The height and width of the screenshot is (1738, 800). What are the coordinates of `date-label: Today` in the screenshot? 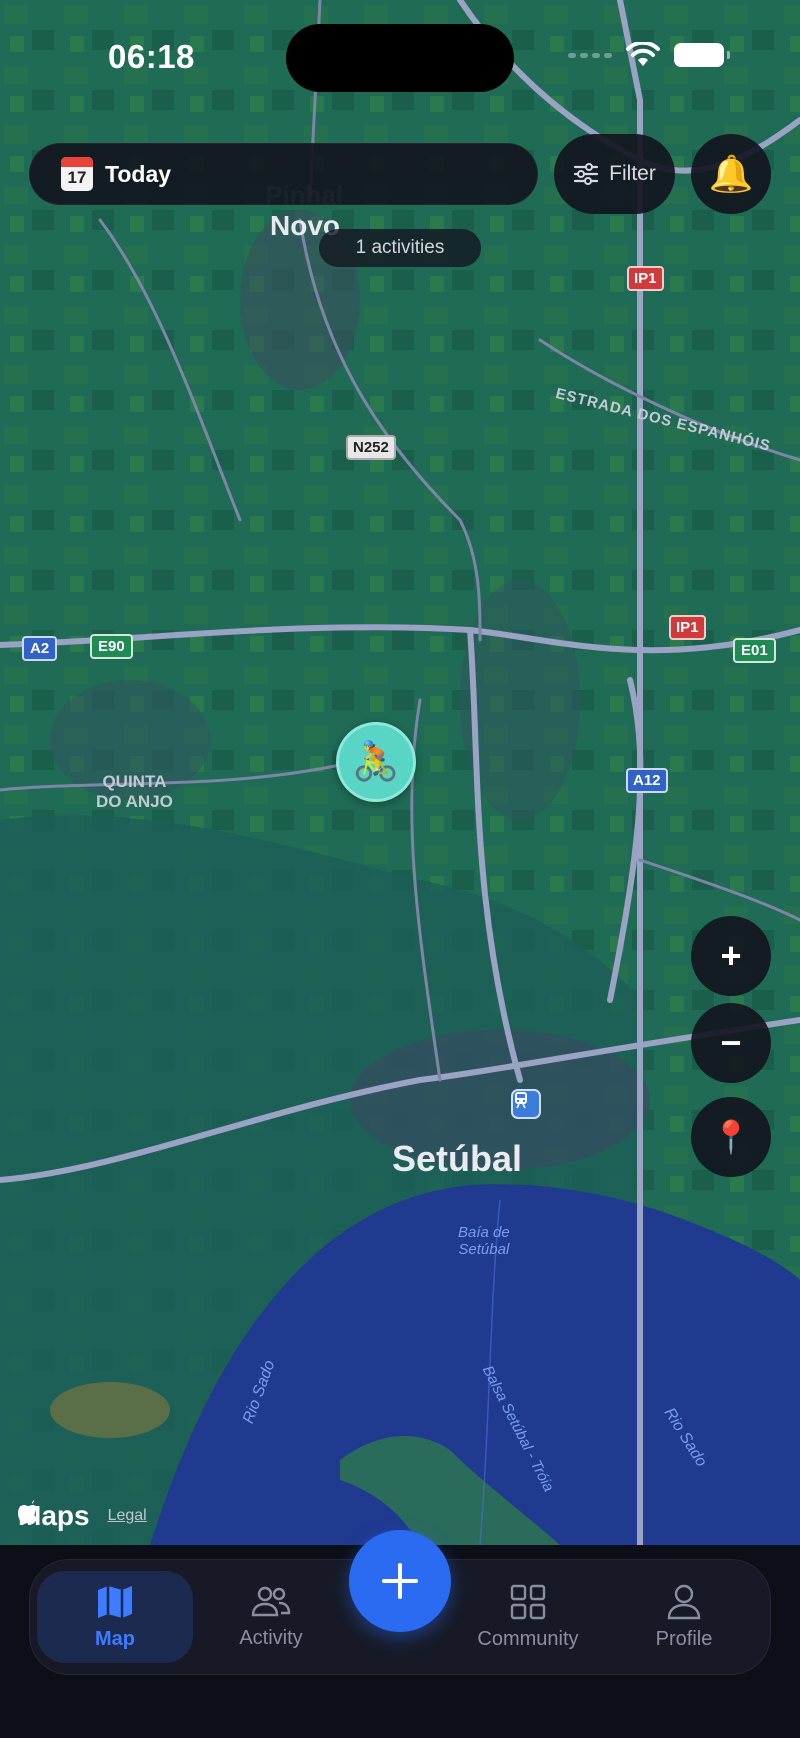 It's located at (138, 173).